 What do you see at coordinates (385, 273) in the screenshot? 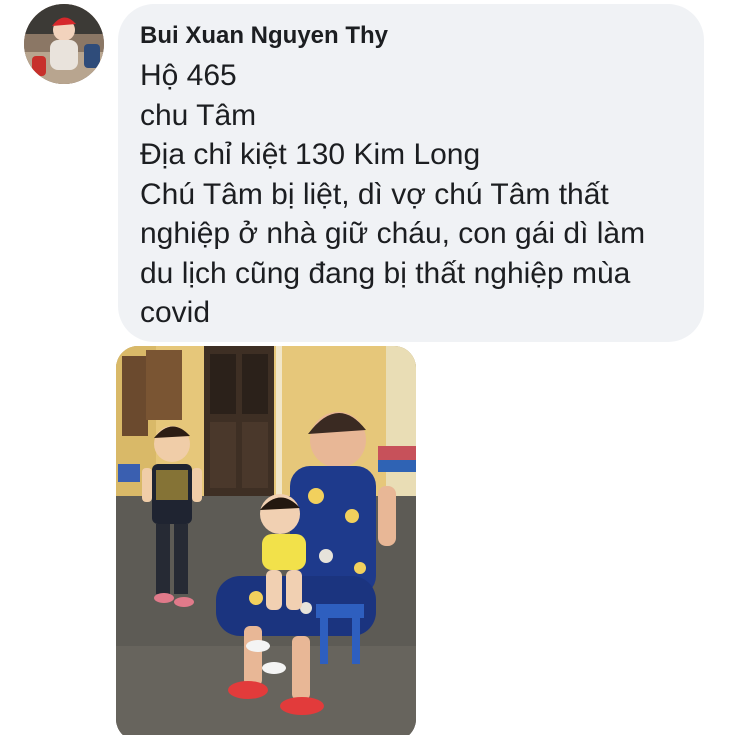
I see `comment-text-line: du lịch cũng đang bị thất nghiệp mùa` at bounding box center [385, 273].